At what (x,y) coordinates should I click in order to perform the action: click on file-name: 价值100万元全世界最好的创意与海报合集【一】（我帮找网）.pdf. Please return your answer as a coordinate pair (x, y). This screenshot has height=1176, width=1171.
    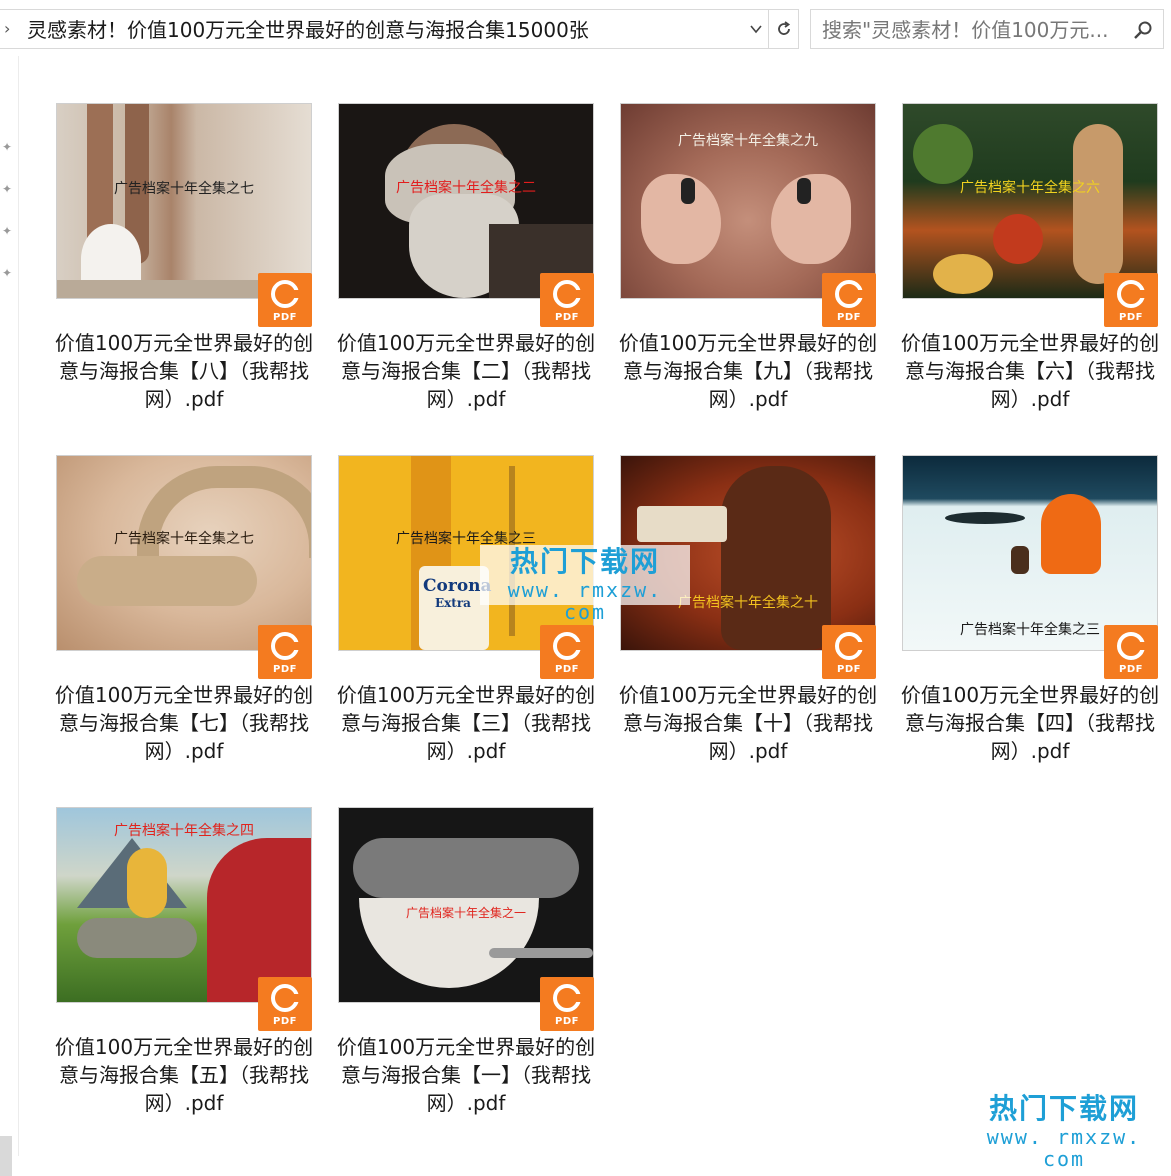
    Looking at the image, I should click on (466, 1075).